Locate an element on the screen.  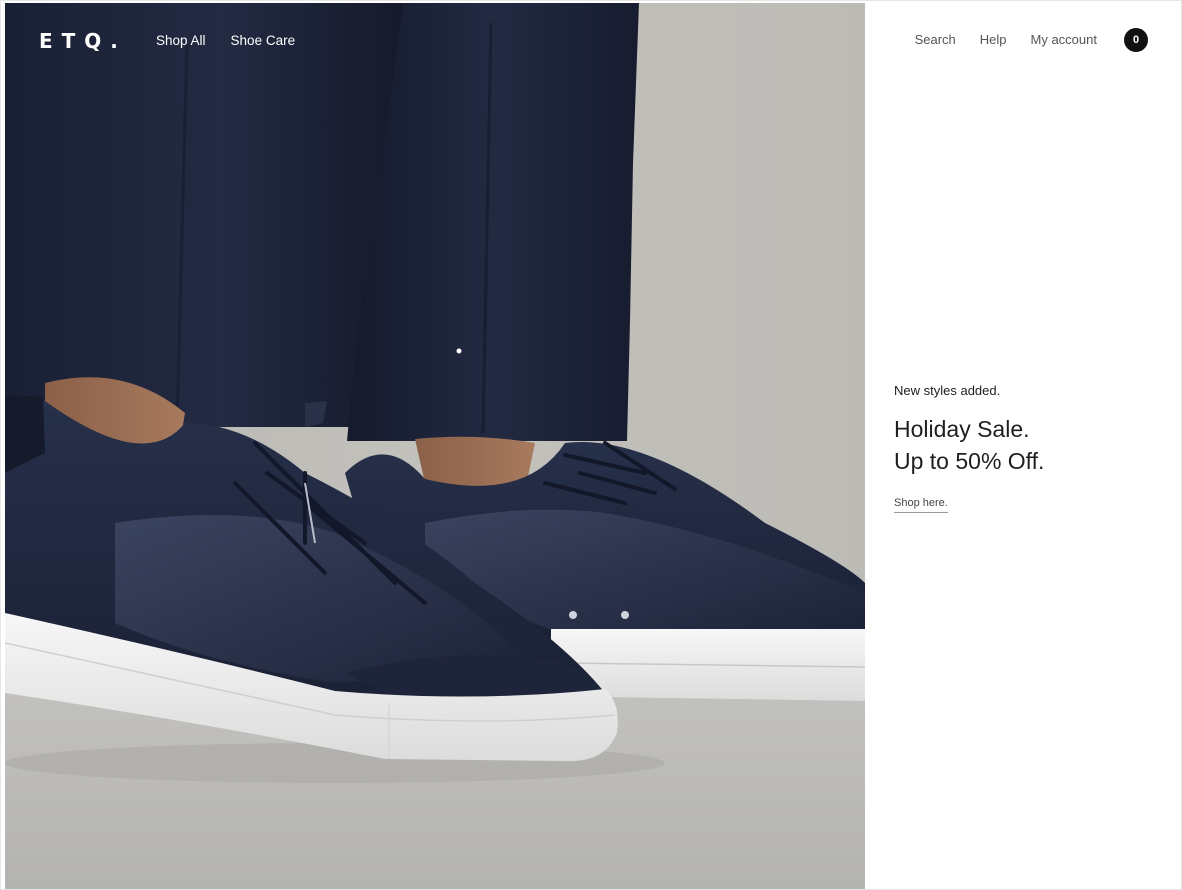
nav-shop-all-link: Shop All is located at coordinates (181, 41).